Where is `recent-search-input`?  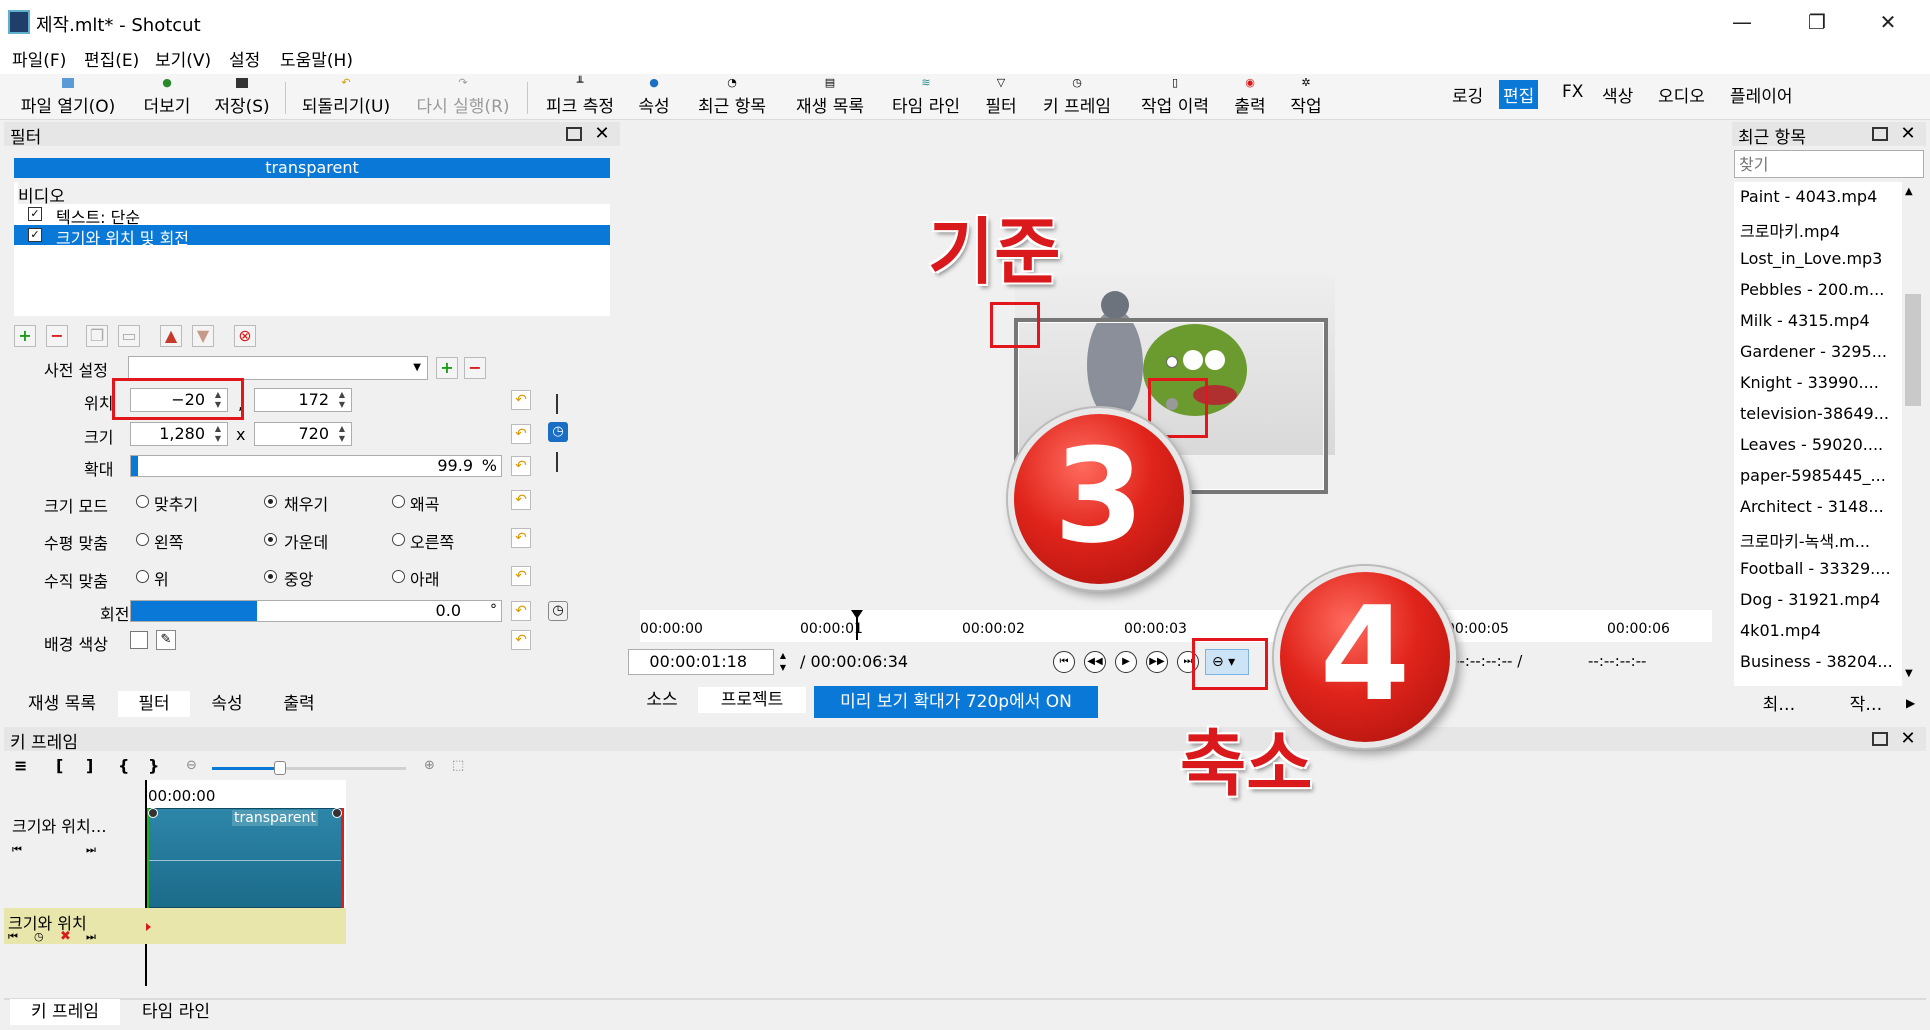
recent-search-input is located at coordinates (1829, 164).